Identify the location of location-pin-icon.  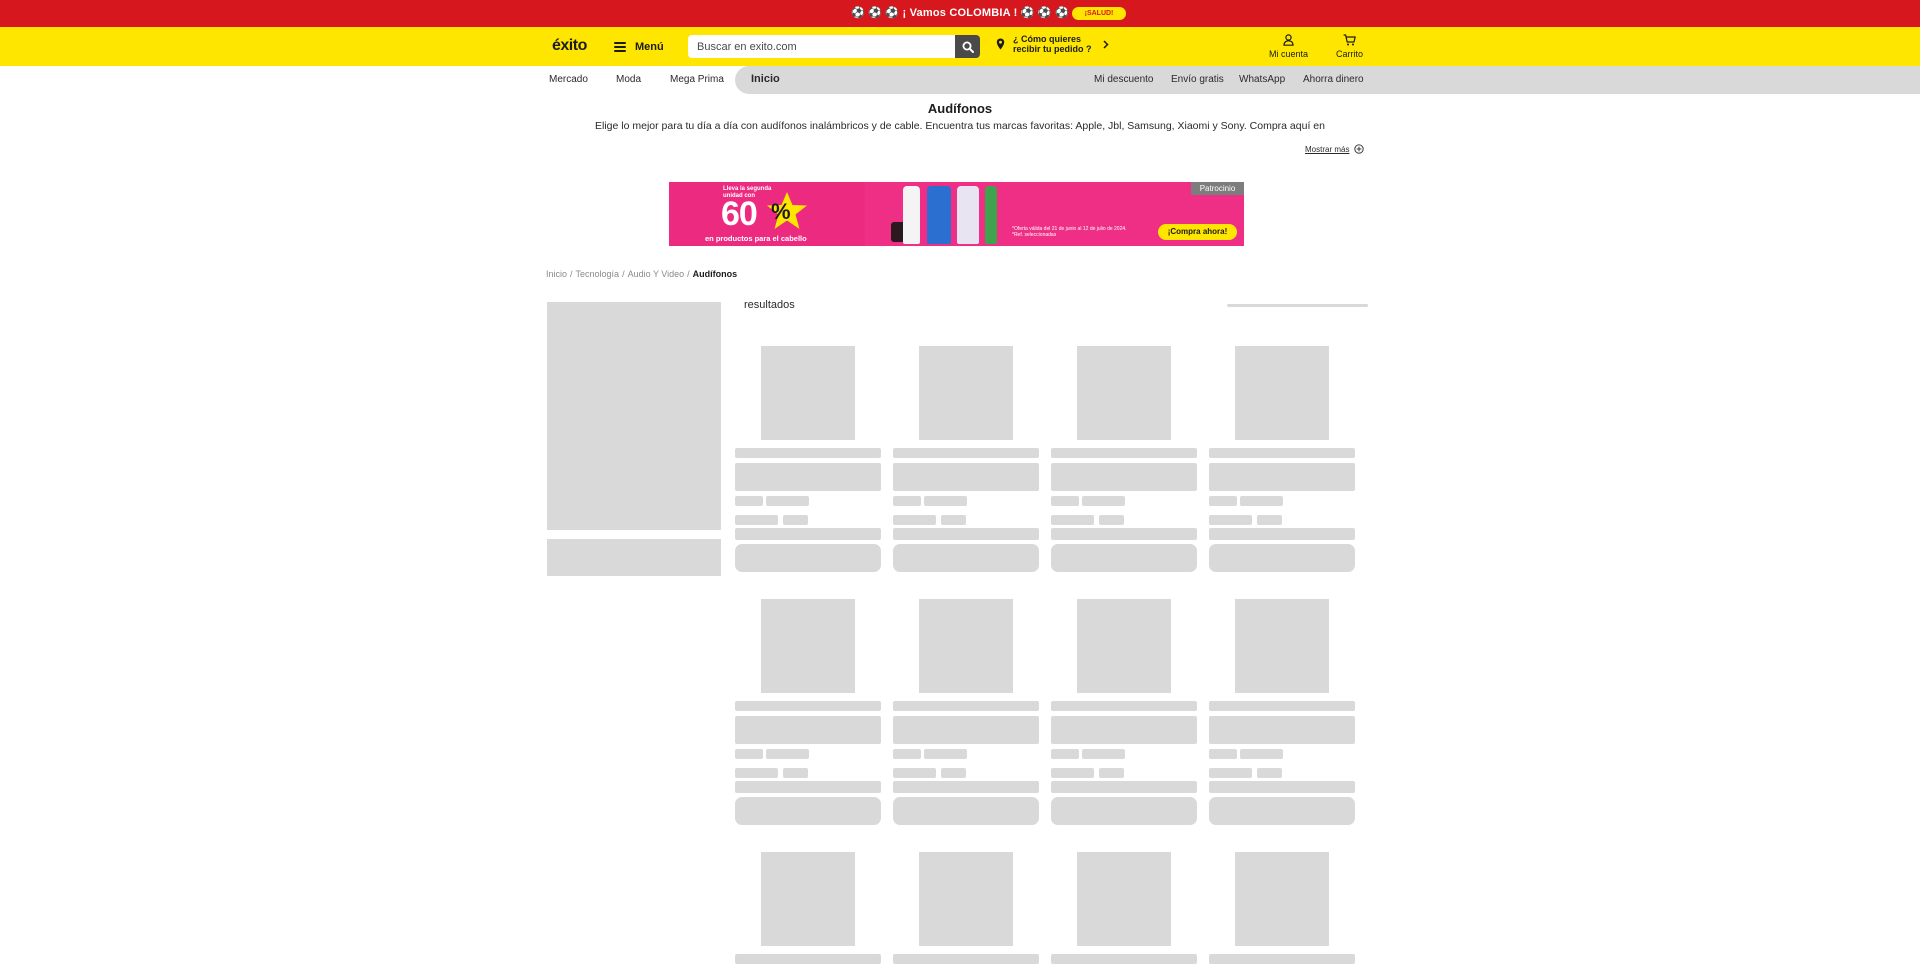
(1000, 44).